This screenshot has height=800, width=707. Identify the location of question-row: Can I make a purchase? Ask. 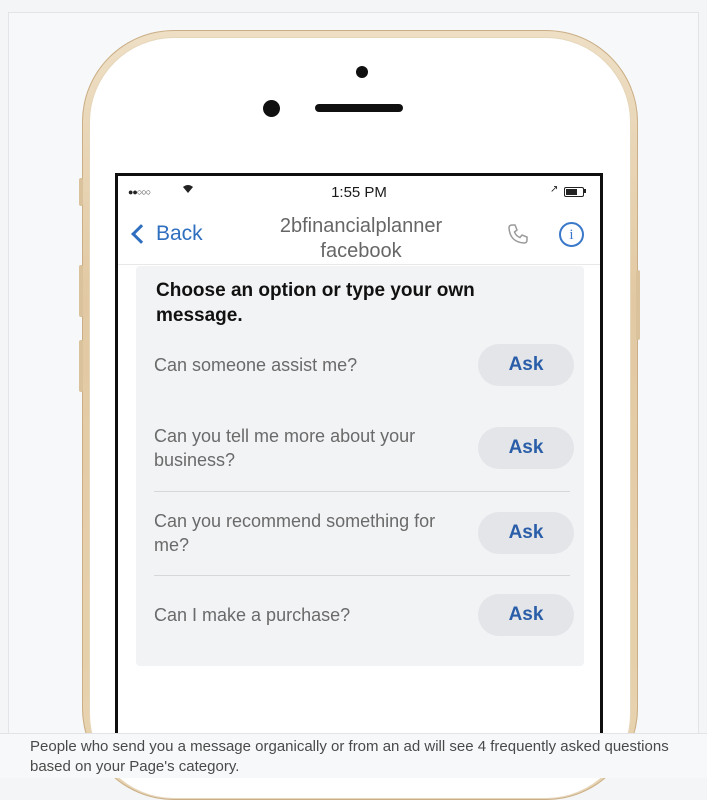
(364, 615).